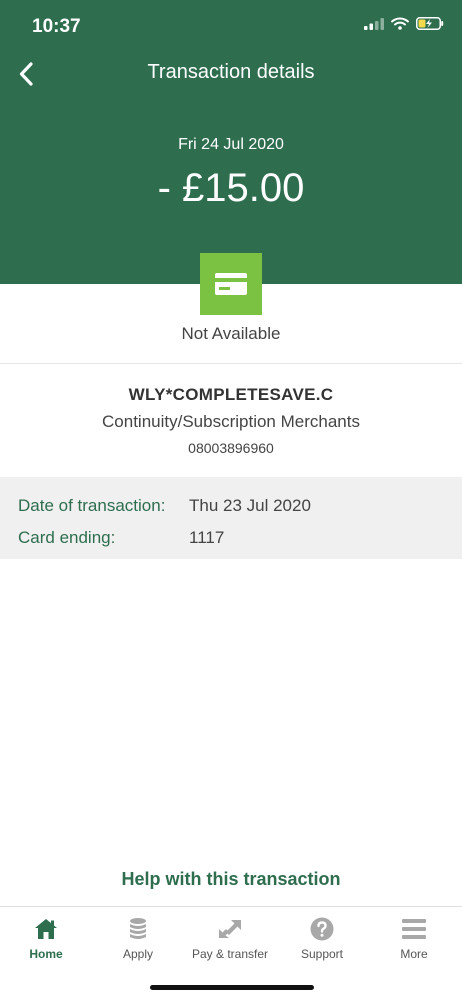 The height and width of the screenshot is (1000, 462). Describe the element at coordinates (230, 940) in the screenshot. I see `tab-pay-transfer: Pay & transfer` at that location.